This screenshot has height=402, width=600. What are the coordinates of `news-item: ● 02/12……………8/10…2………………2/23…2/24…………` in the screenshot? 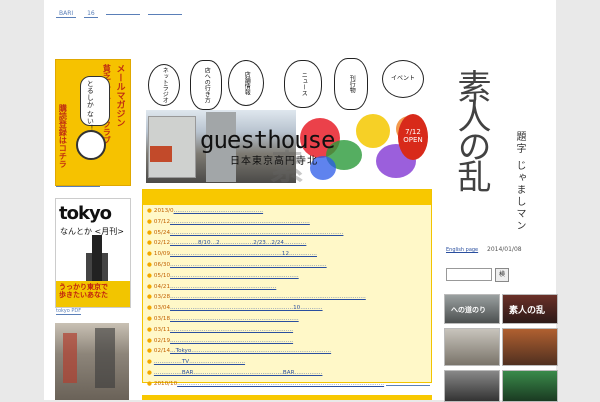 It's located at (287, 245).